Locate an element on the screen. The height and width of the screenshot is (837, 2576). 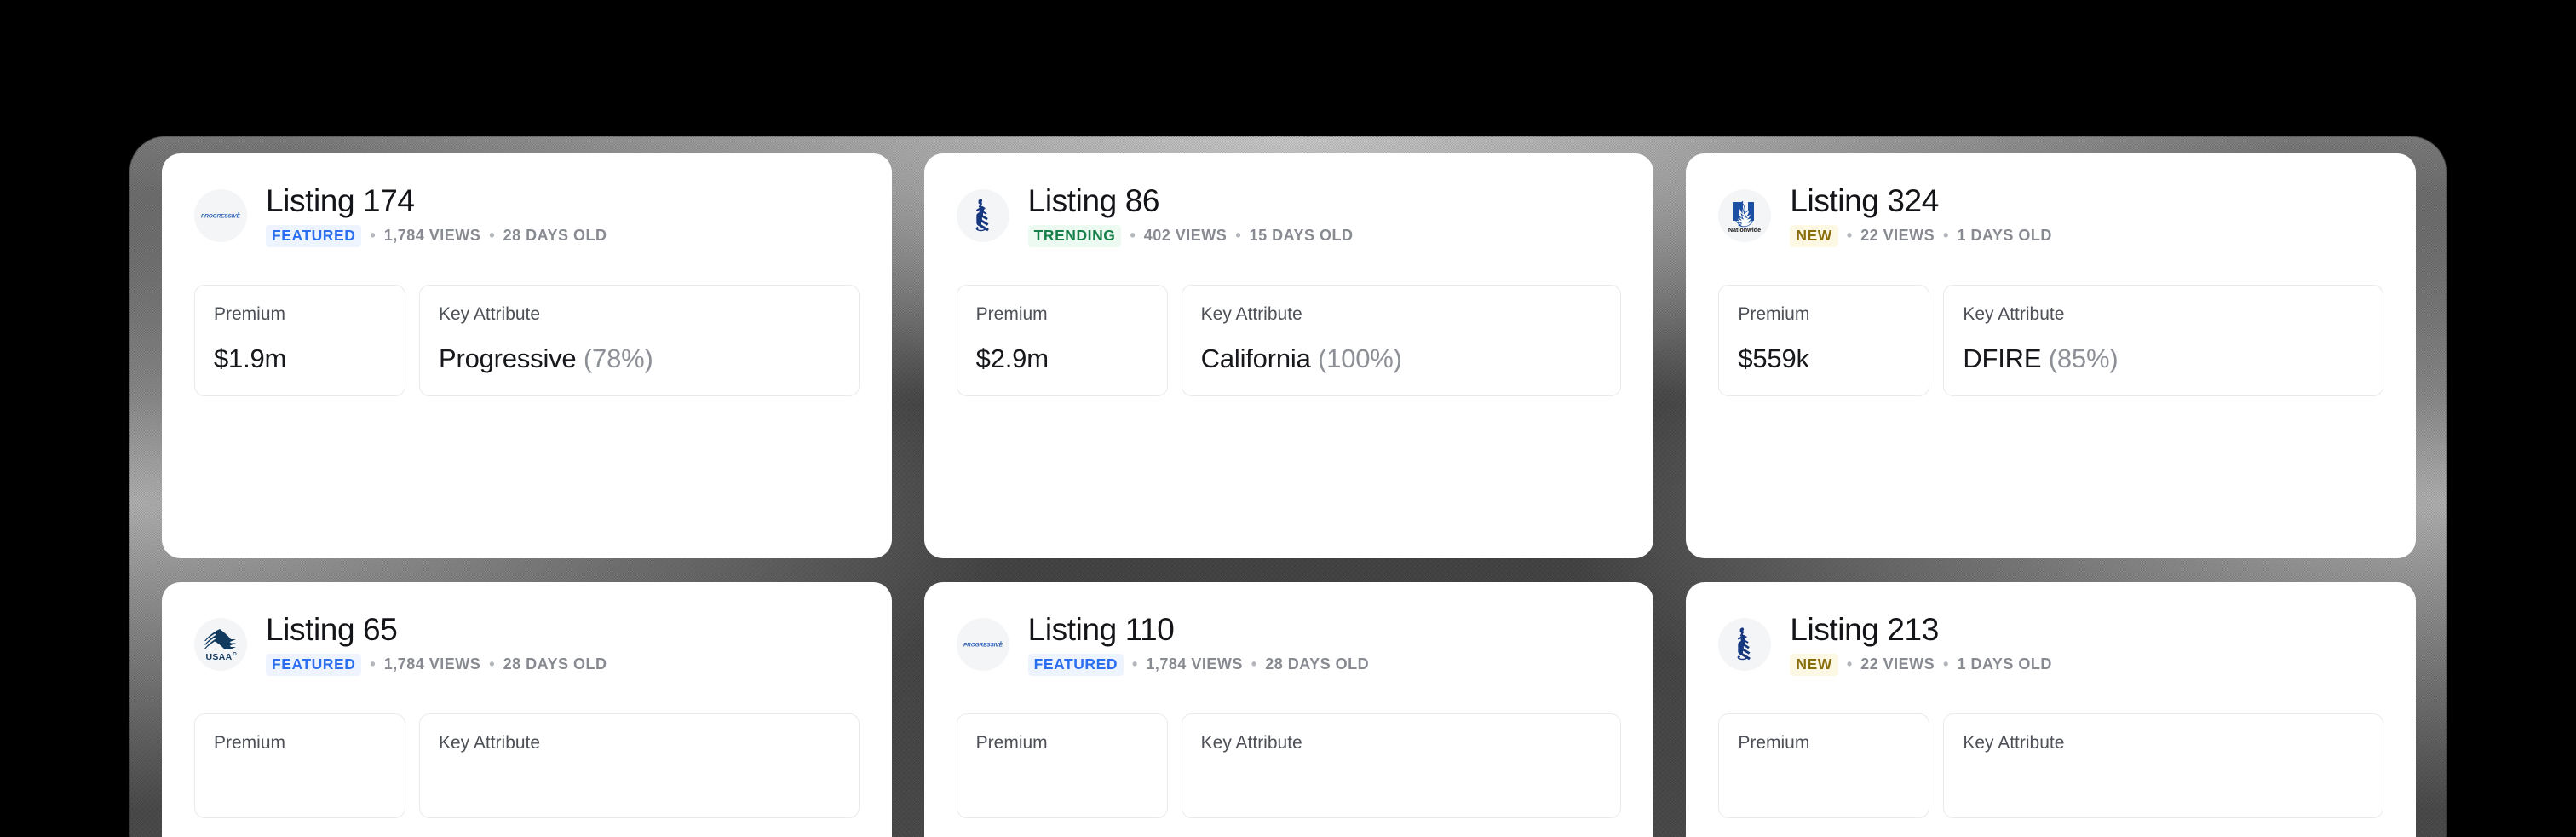
svg-text: Nationwide is located at coordinates (1745, 230).